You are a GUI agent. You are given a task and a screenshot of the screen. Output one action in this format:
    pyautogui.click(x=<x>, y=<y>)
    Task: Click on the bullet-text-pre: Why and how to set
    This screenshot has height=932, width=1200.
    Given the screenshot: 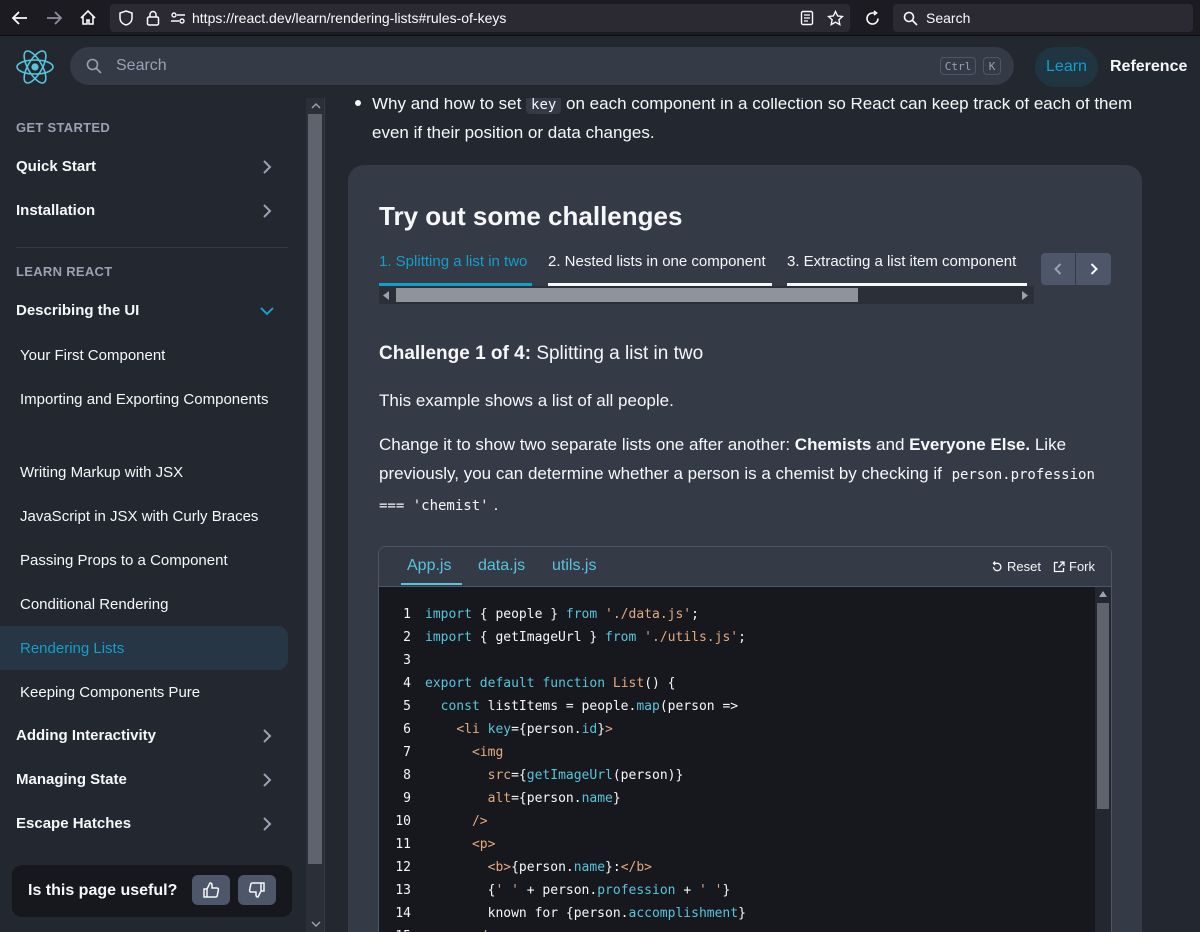 What is the action you would take?
    pyautogui.click(x=449, y=105)
    